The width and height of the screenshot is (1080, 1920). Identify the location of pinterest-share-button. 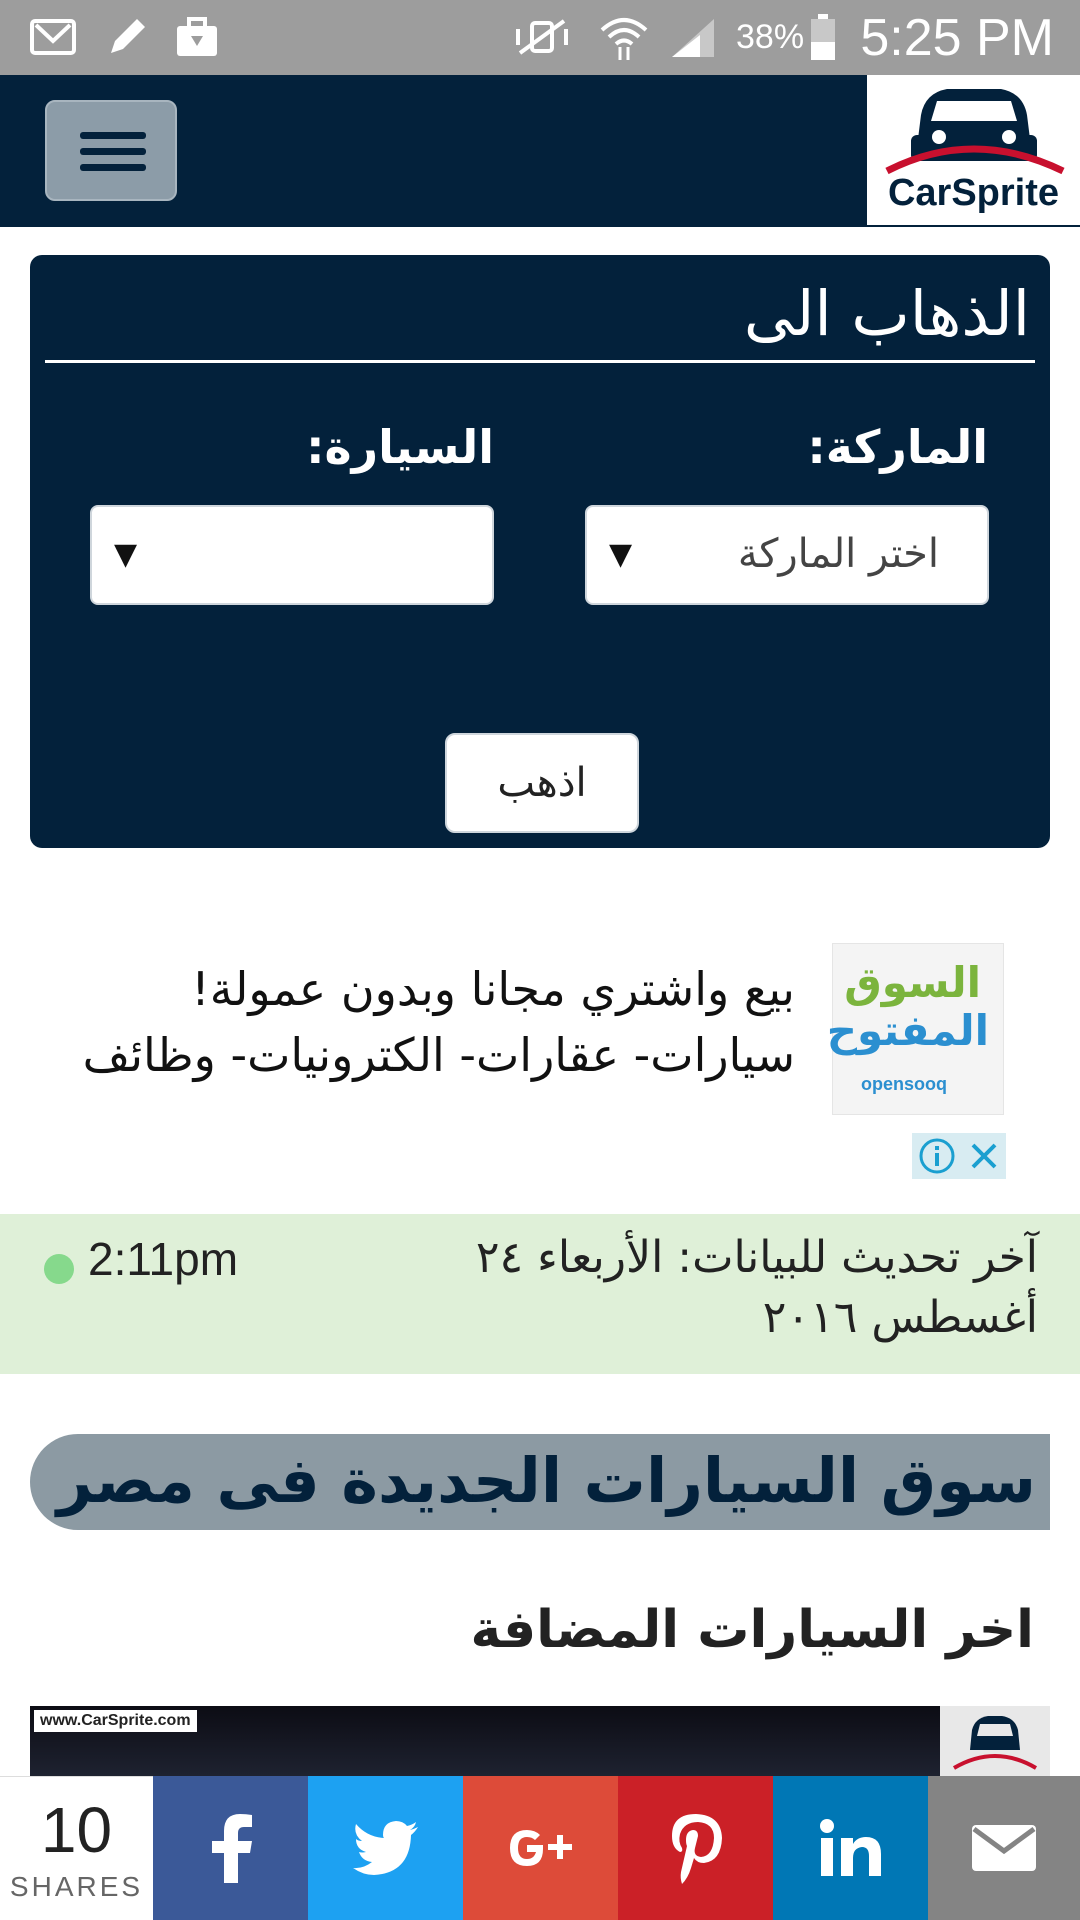
(695, 1848).